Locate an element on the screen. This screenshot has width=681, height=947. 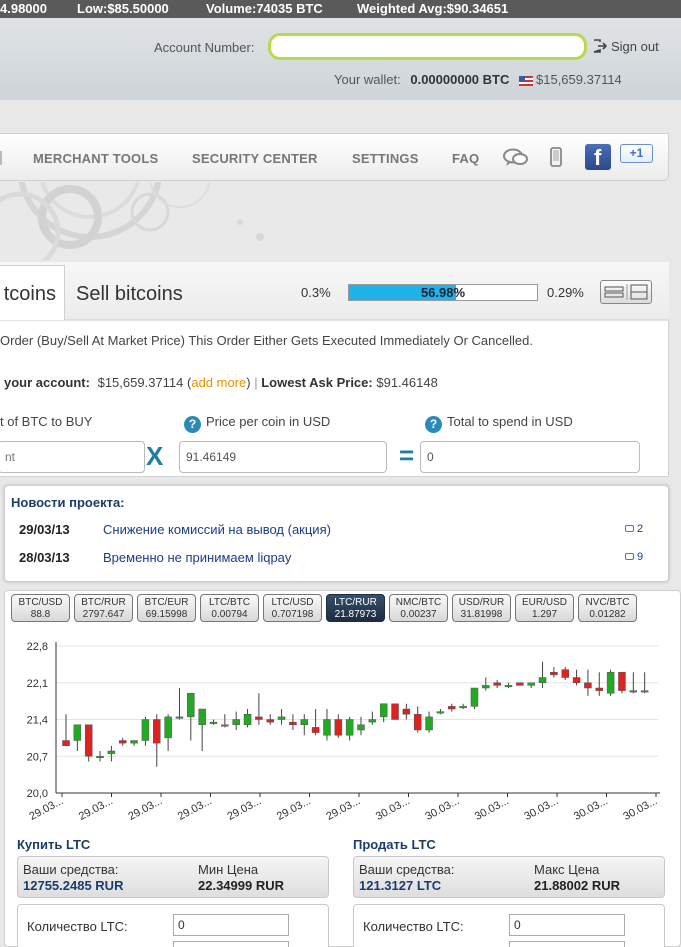
news-comment-count: 2 is located at coordinates (634, 529).